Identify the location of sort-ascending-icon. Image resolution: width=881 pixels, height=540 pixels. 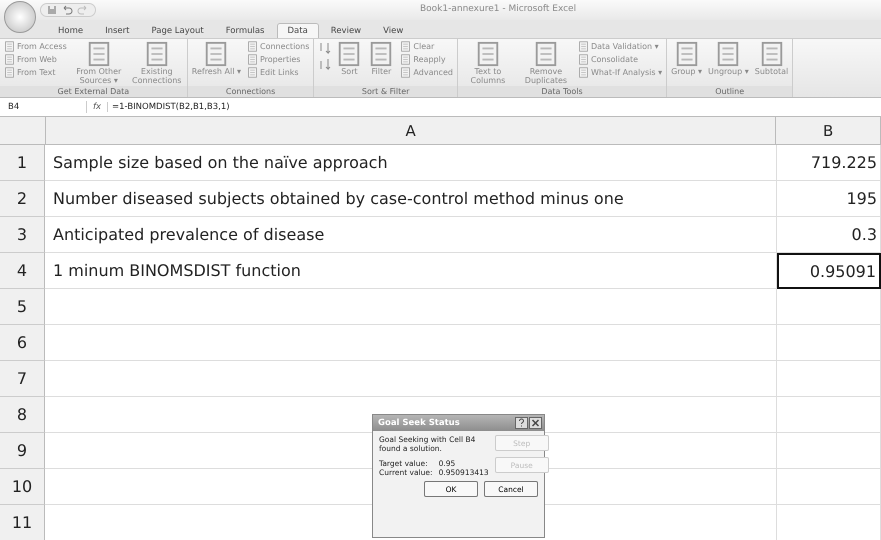
(325, 48).